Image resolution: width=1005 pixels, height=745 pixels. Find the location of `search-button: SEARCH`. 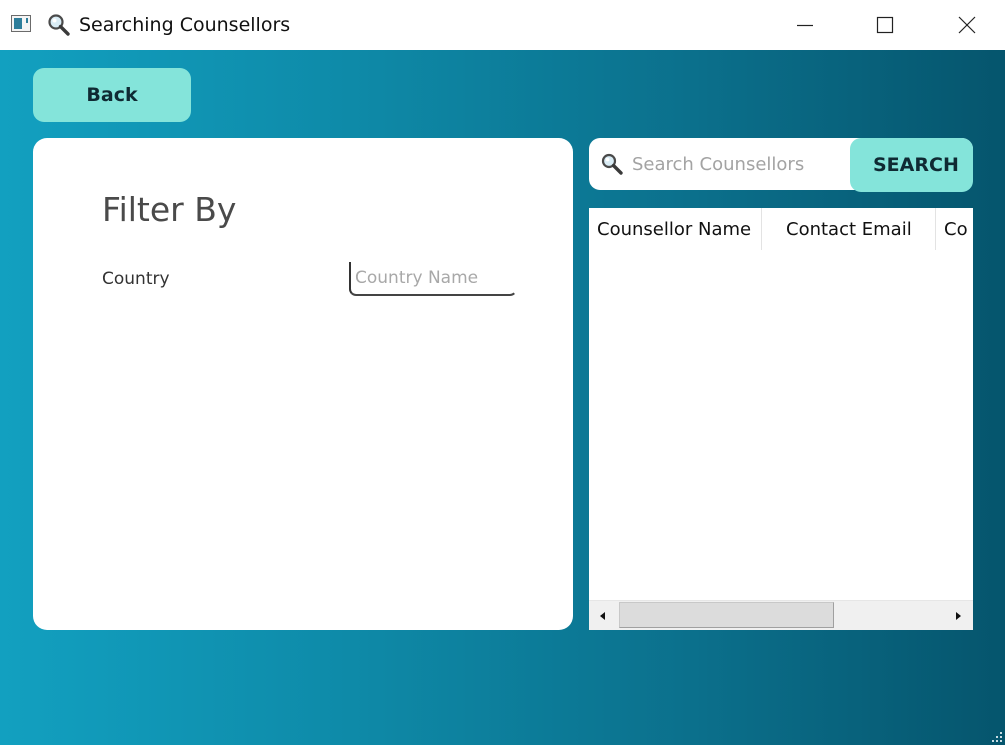

search-button: SEARCH is located at coordinates (911, 165).